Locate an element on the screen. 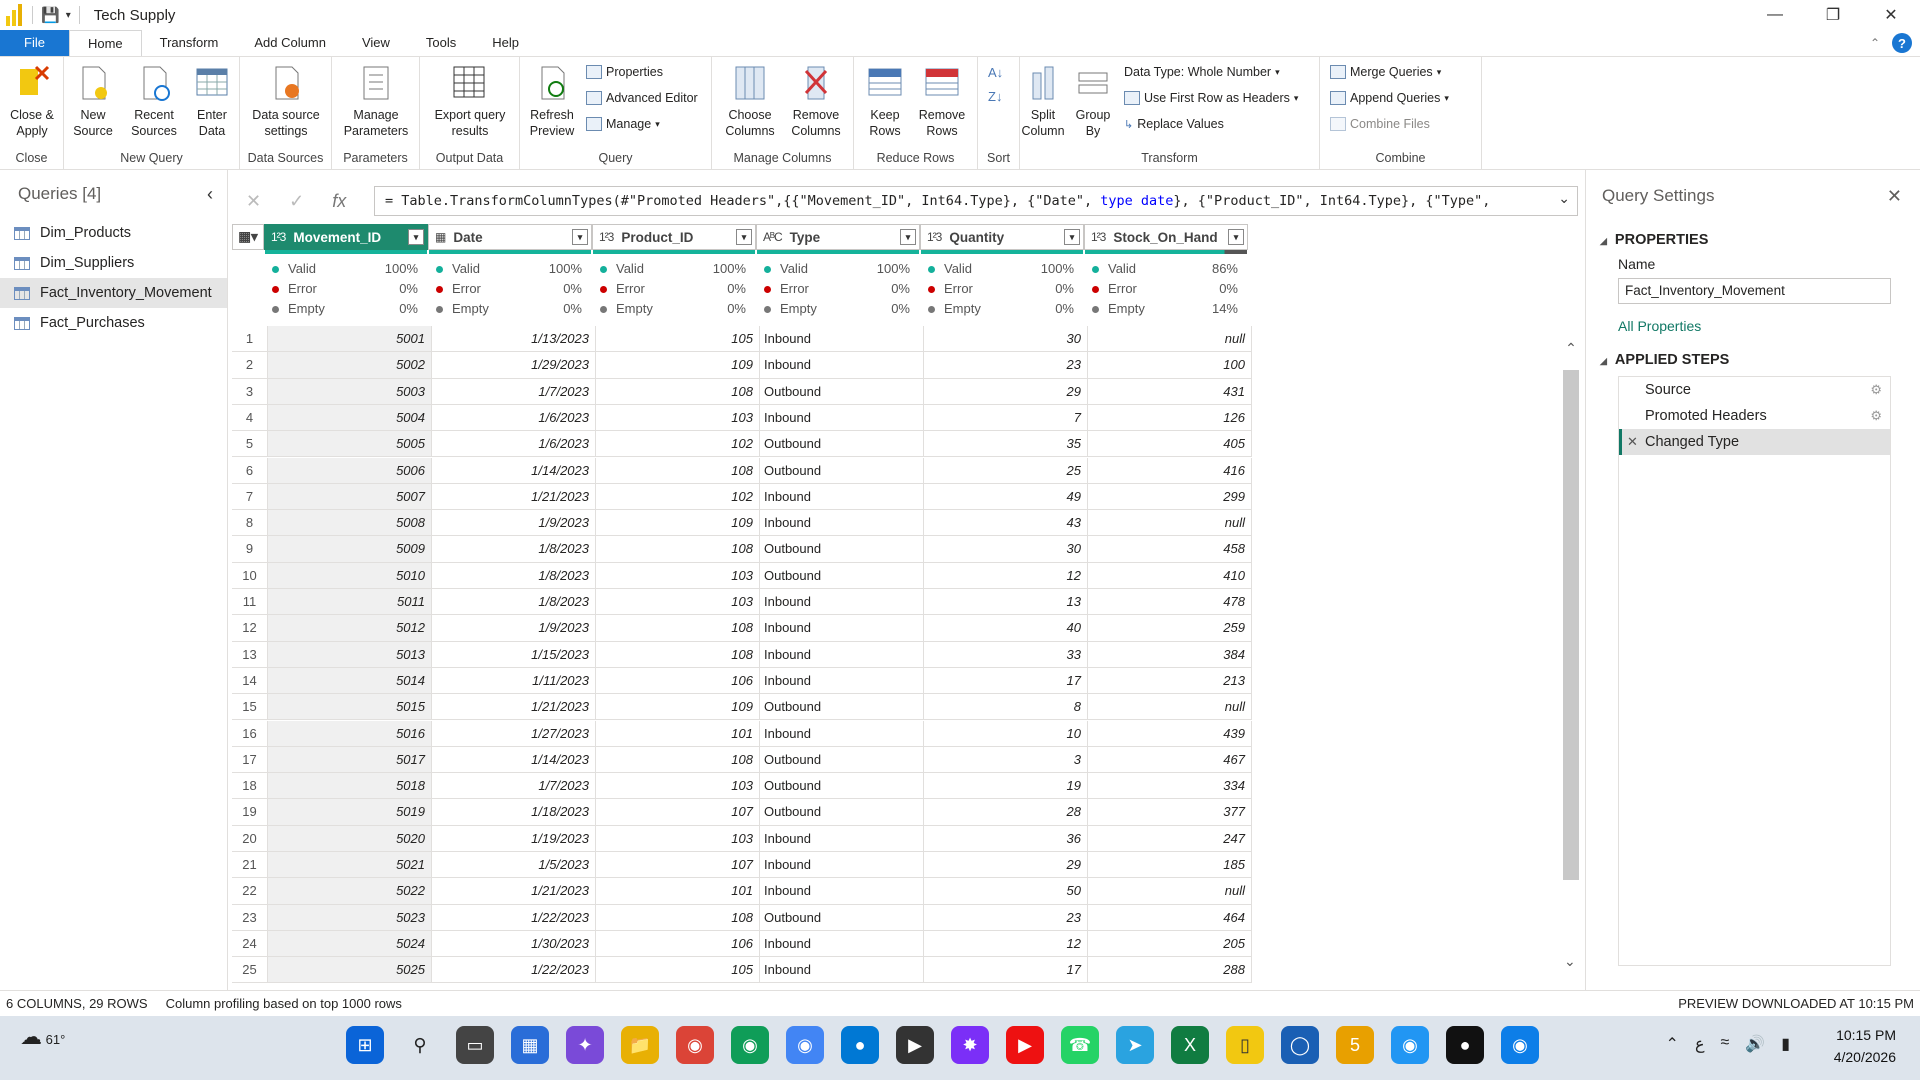 The height and width of the screenshot is (1080, 1920). table-row: 11 5011 1/8/2023 103 Inbound 13 478 is located at coordinates (742, 602).